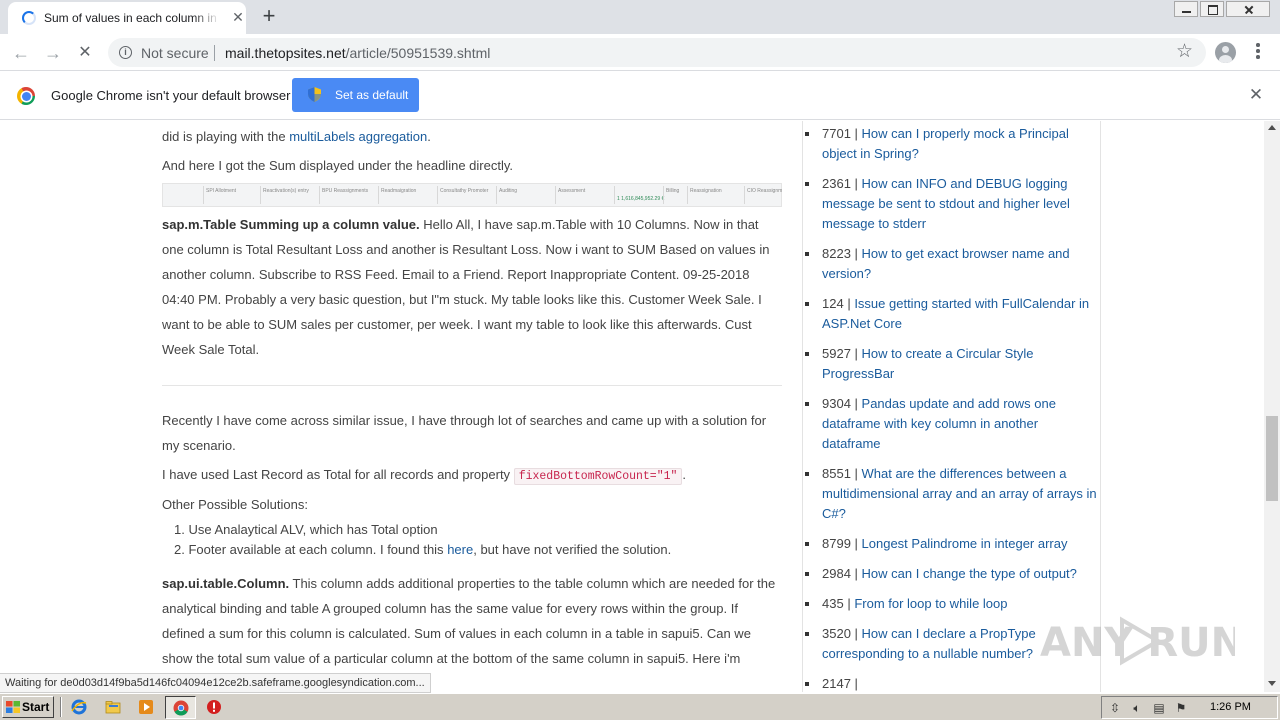 The image size is (1280, 720). Describe the element at coordinates (1256, 95) in the screenshot. I see `infobar-close-icon: ✕` at that location.